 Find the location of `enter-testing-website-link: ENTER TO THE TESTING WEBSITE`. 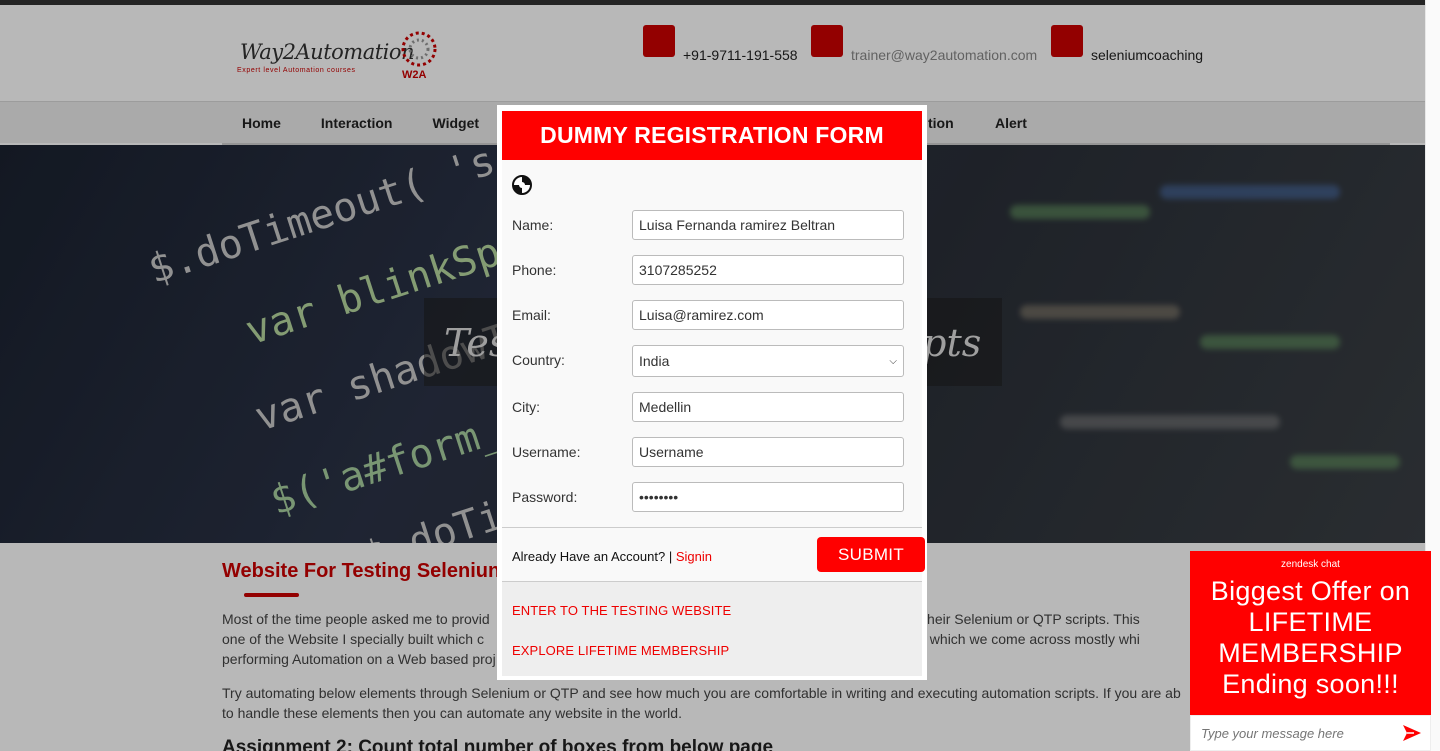

enter-testing-website-link: ENTER TO THE TESTING WEBSITE is located at coordinates (621, 610).